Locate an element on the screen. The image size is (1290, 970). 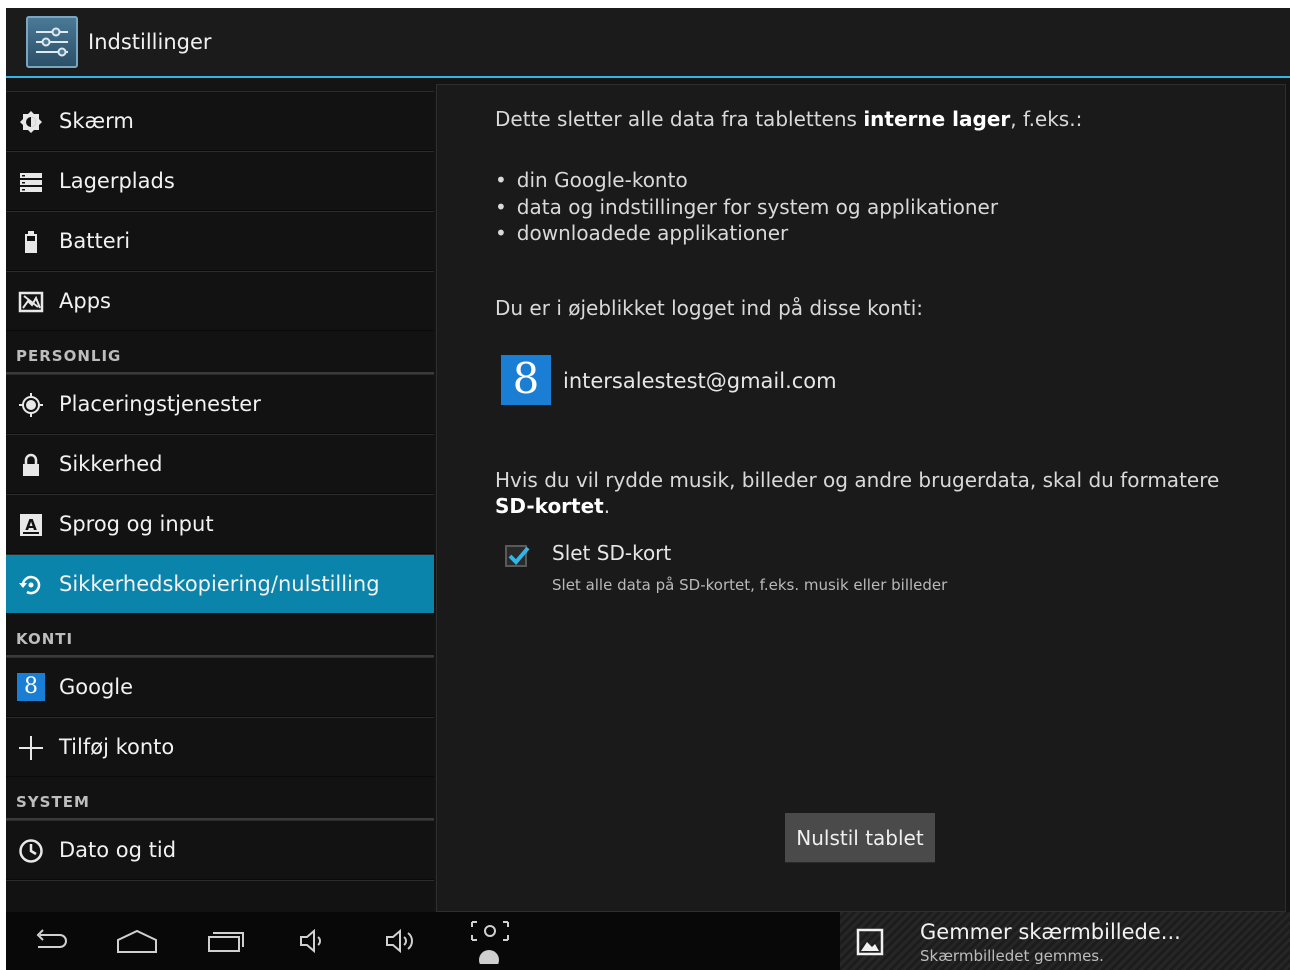
sidebar-item-label: Sikkerhedskopiering/nulstilling is located at coordinates (219, 584).